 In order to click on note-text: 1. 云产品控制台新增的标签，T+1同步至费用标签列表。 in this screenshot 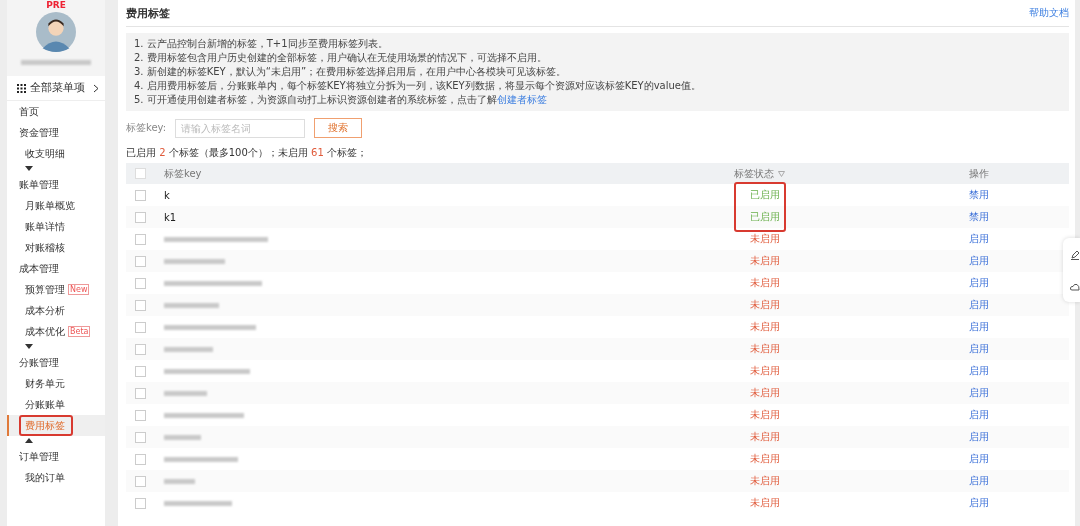, I will do `click(261, 44)`.